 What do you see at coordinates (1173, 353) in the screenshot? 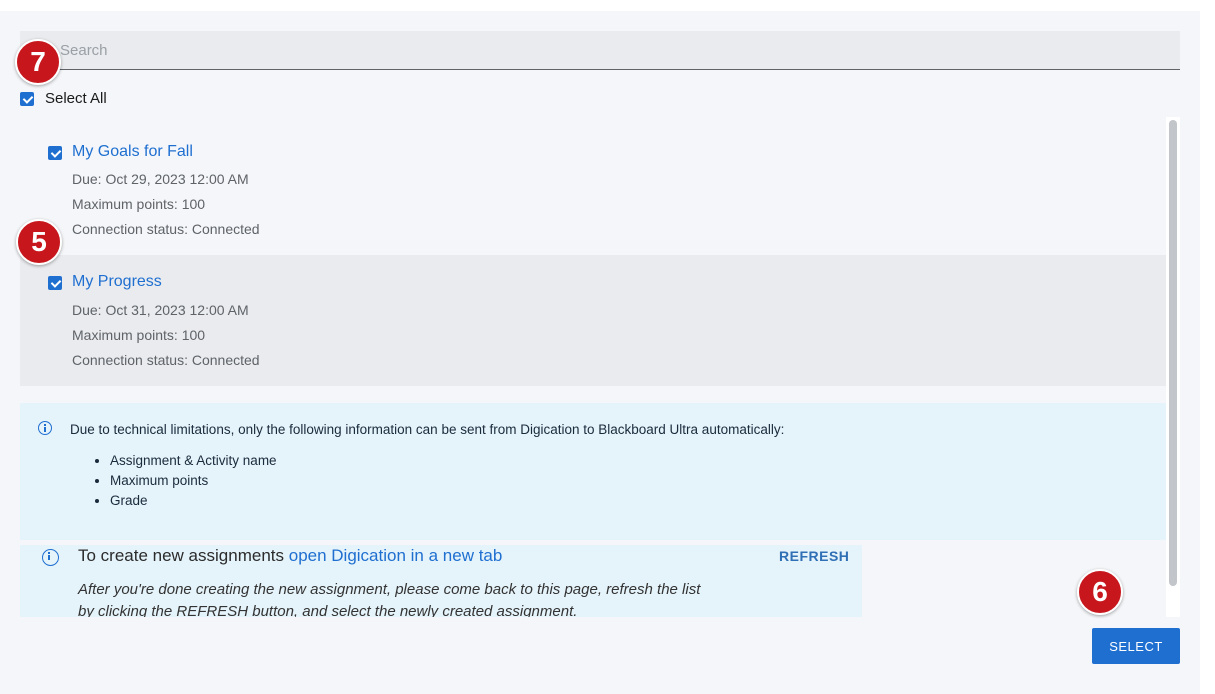
I see `scrollbar-thumb` at bounding box center [1173, 353].